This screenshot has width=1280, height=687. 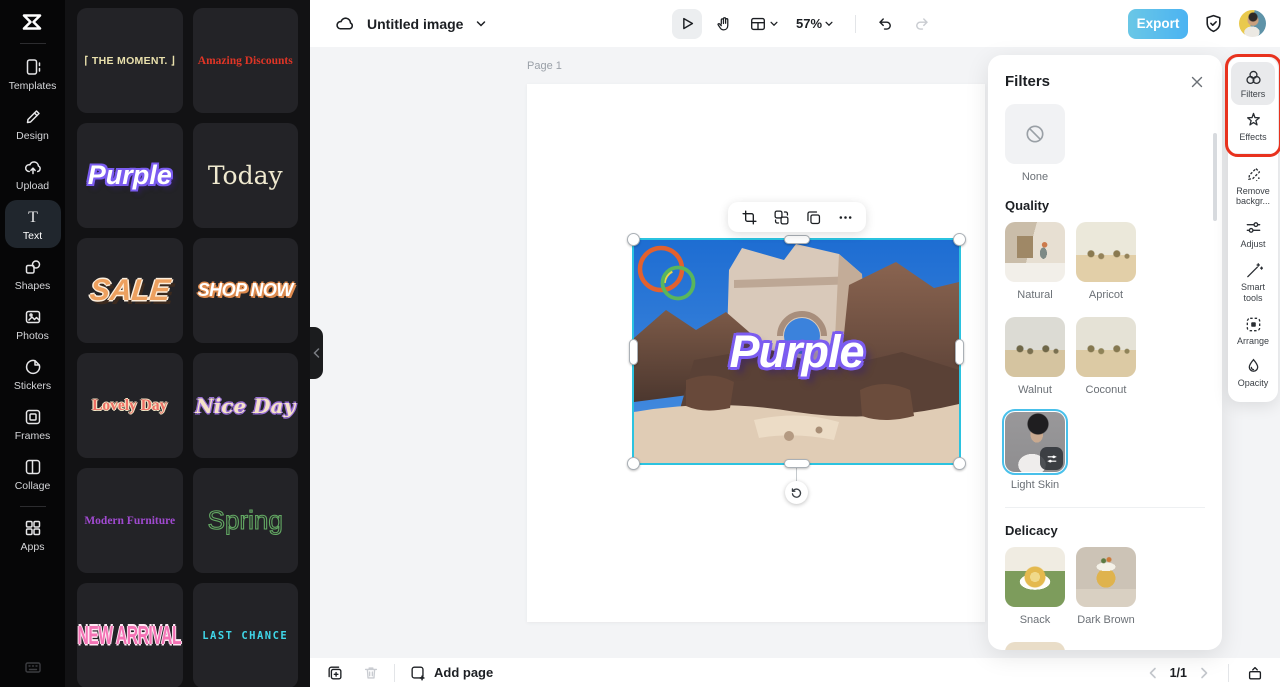 What do you see at coordinates (33, 667) in the screenshot?
I see `keyboard-shortcuts-icon` at bounding box center [33, 667].